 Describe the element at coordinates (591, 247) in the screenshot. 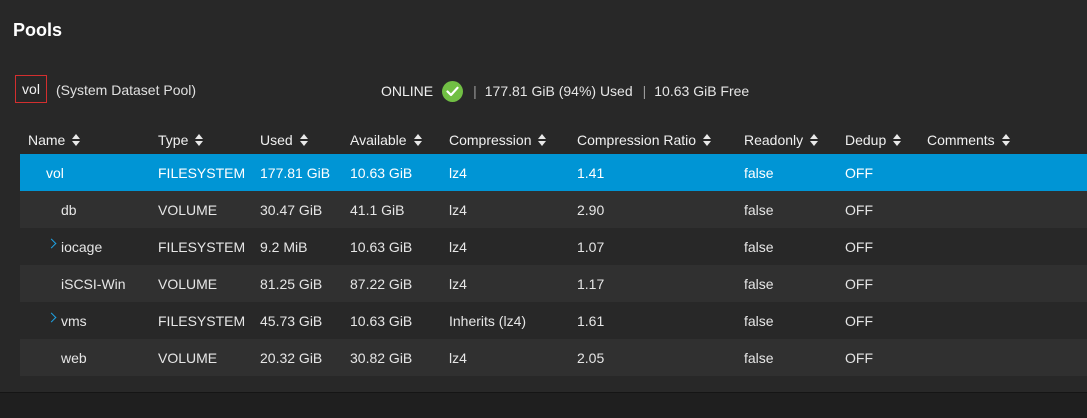

I see `cell-compression-ratio: 1.07` at that location.